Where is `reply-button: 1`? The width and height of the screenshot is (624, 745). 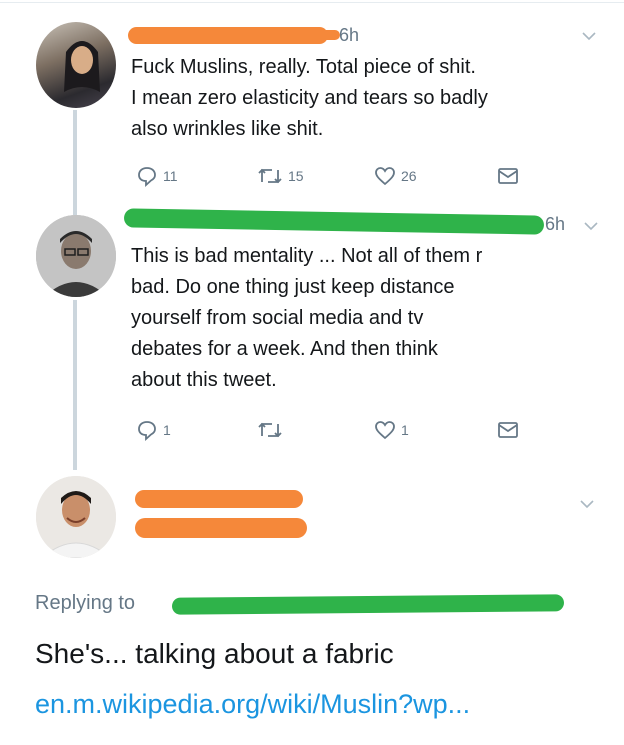
reply-button: 1 is located at coordinates (153, 430).